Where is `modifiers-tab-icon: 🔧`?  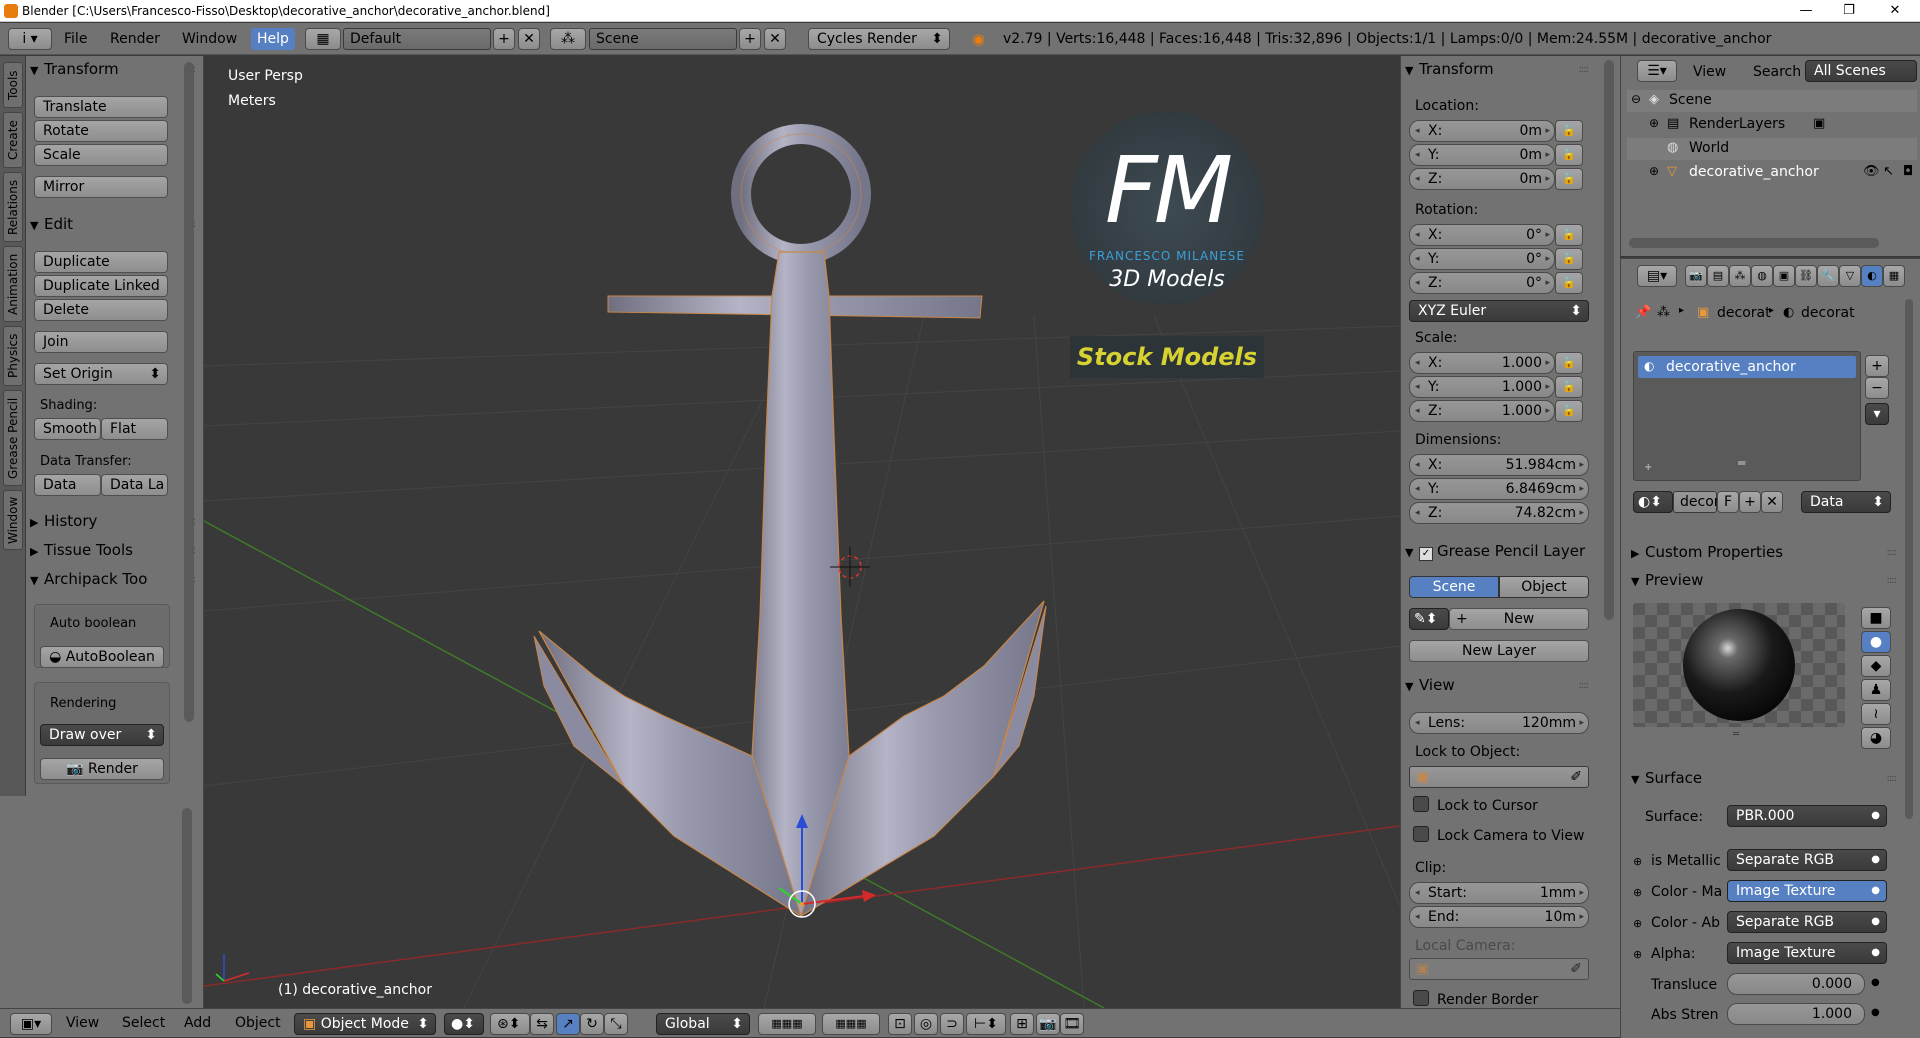
modifiers-tab-icon: 🔧 is located at coordinates (1828, 276).